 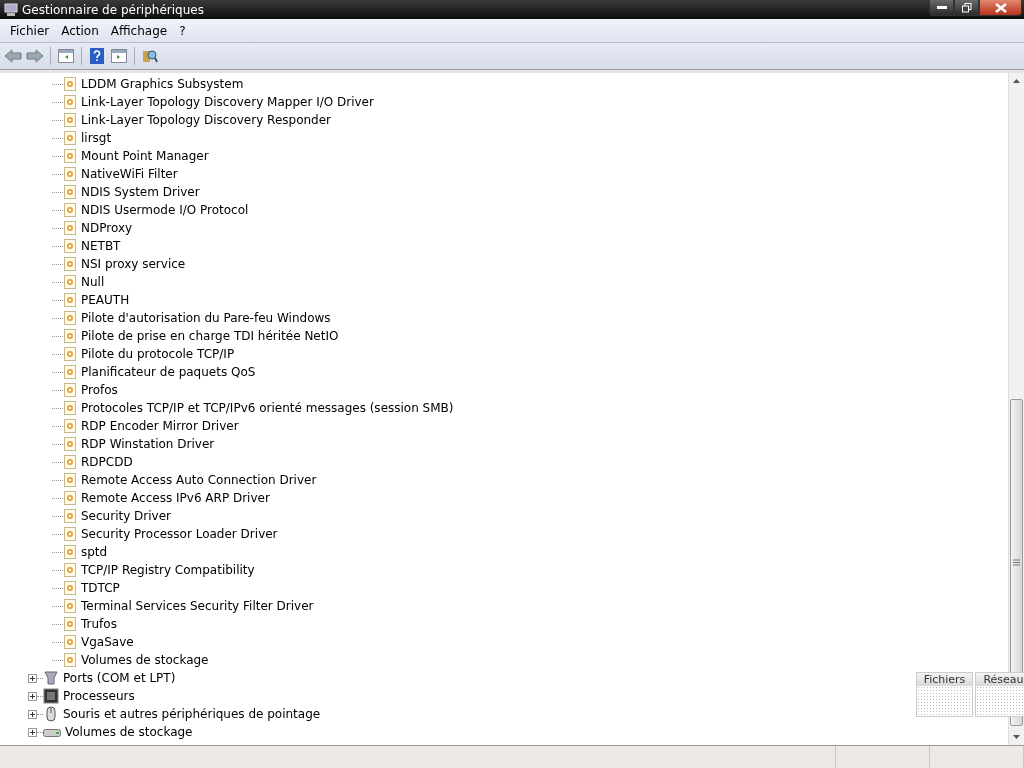 I want to click on close-button, so click(x=1000, y=8).